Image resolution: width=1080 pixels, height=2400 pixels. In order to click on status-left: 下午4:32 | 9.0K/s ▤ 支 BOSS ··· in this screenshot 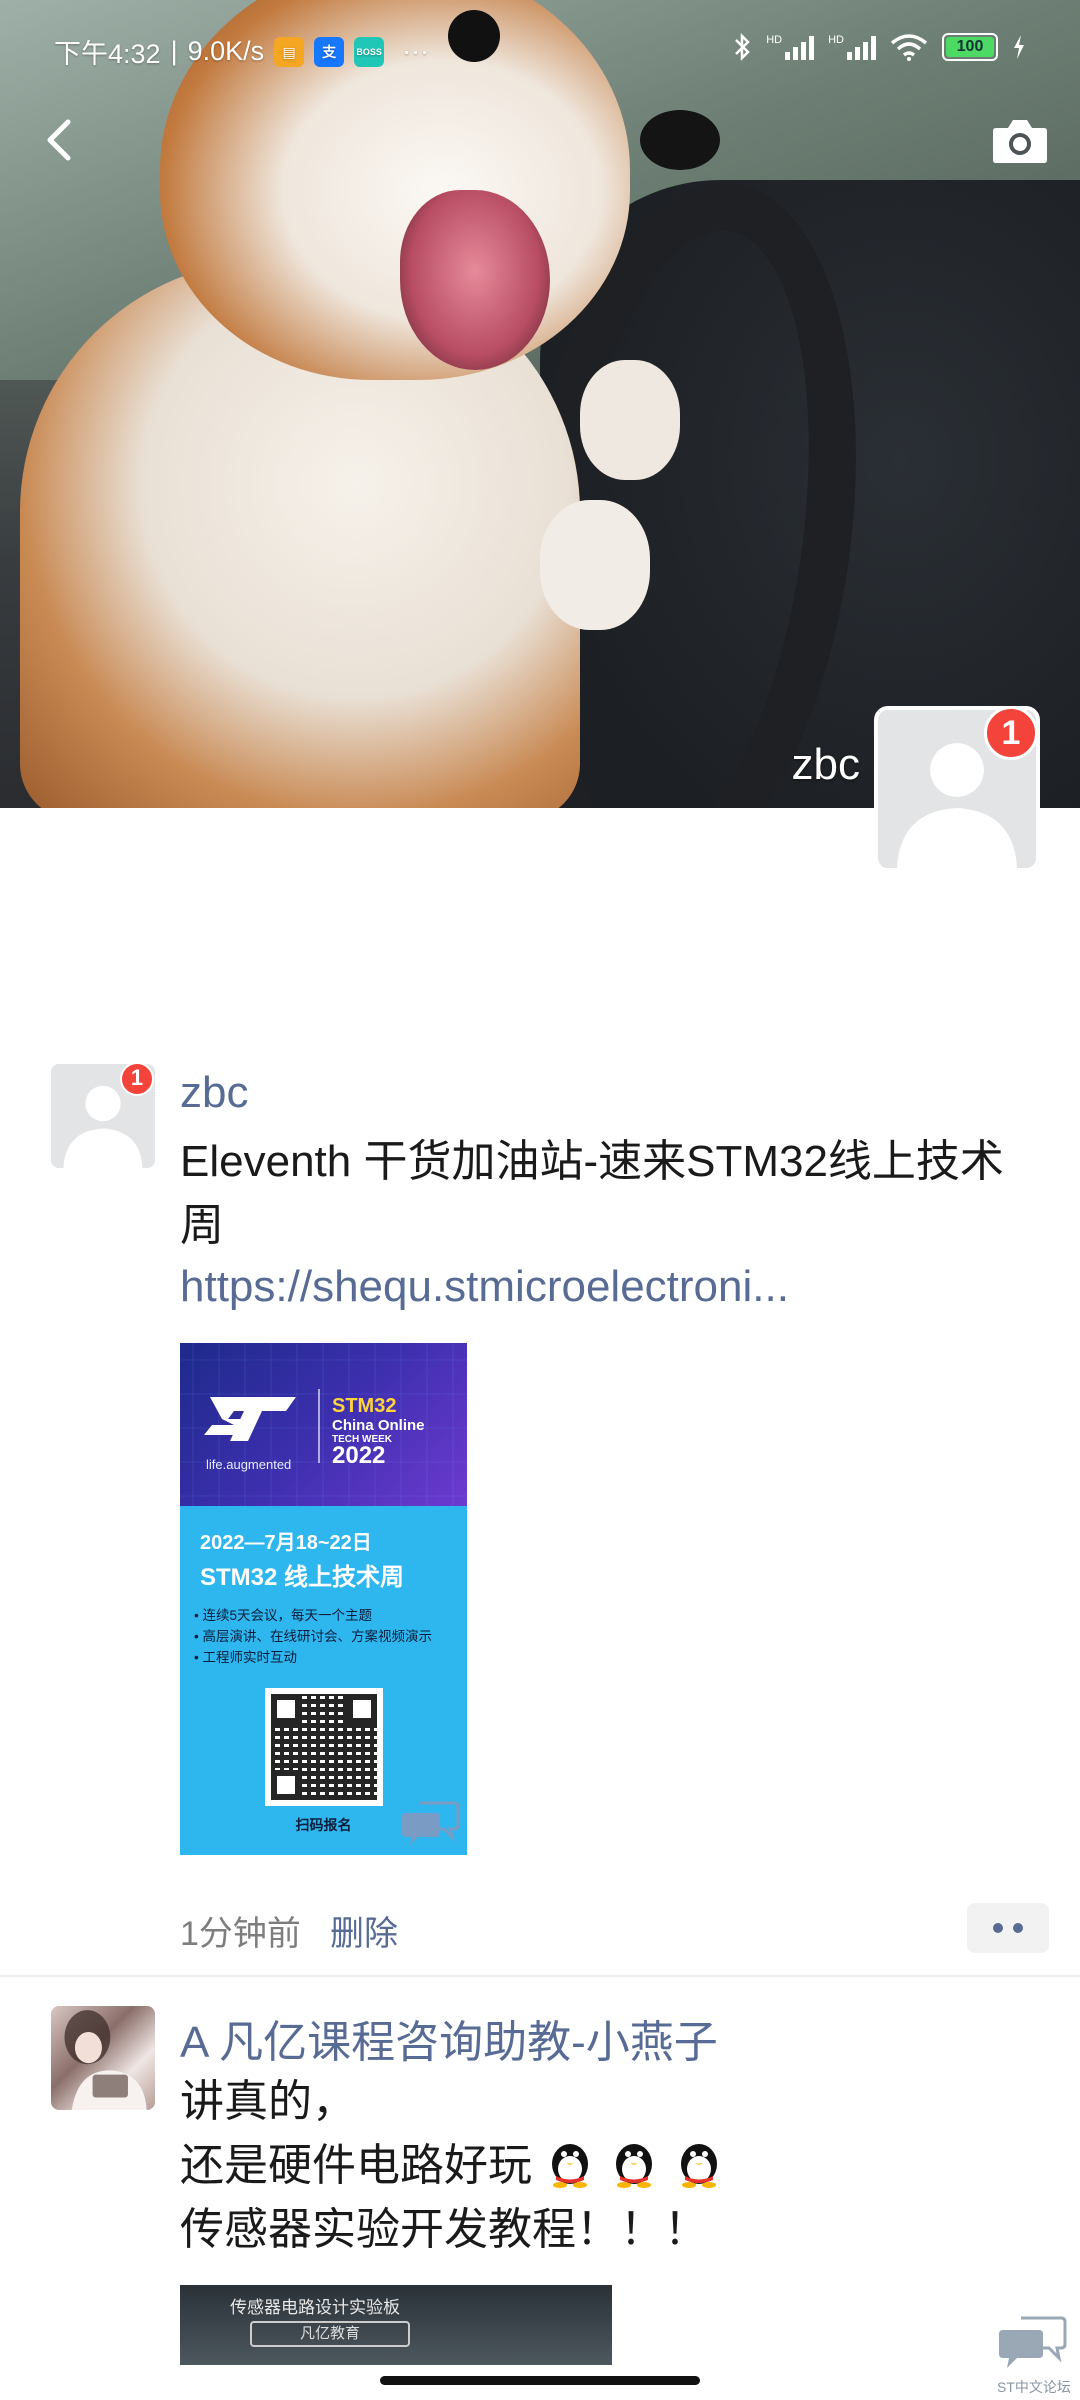, I will do `click(241, 51)`.